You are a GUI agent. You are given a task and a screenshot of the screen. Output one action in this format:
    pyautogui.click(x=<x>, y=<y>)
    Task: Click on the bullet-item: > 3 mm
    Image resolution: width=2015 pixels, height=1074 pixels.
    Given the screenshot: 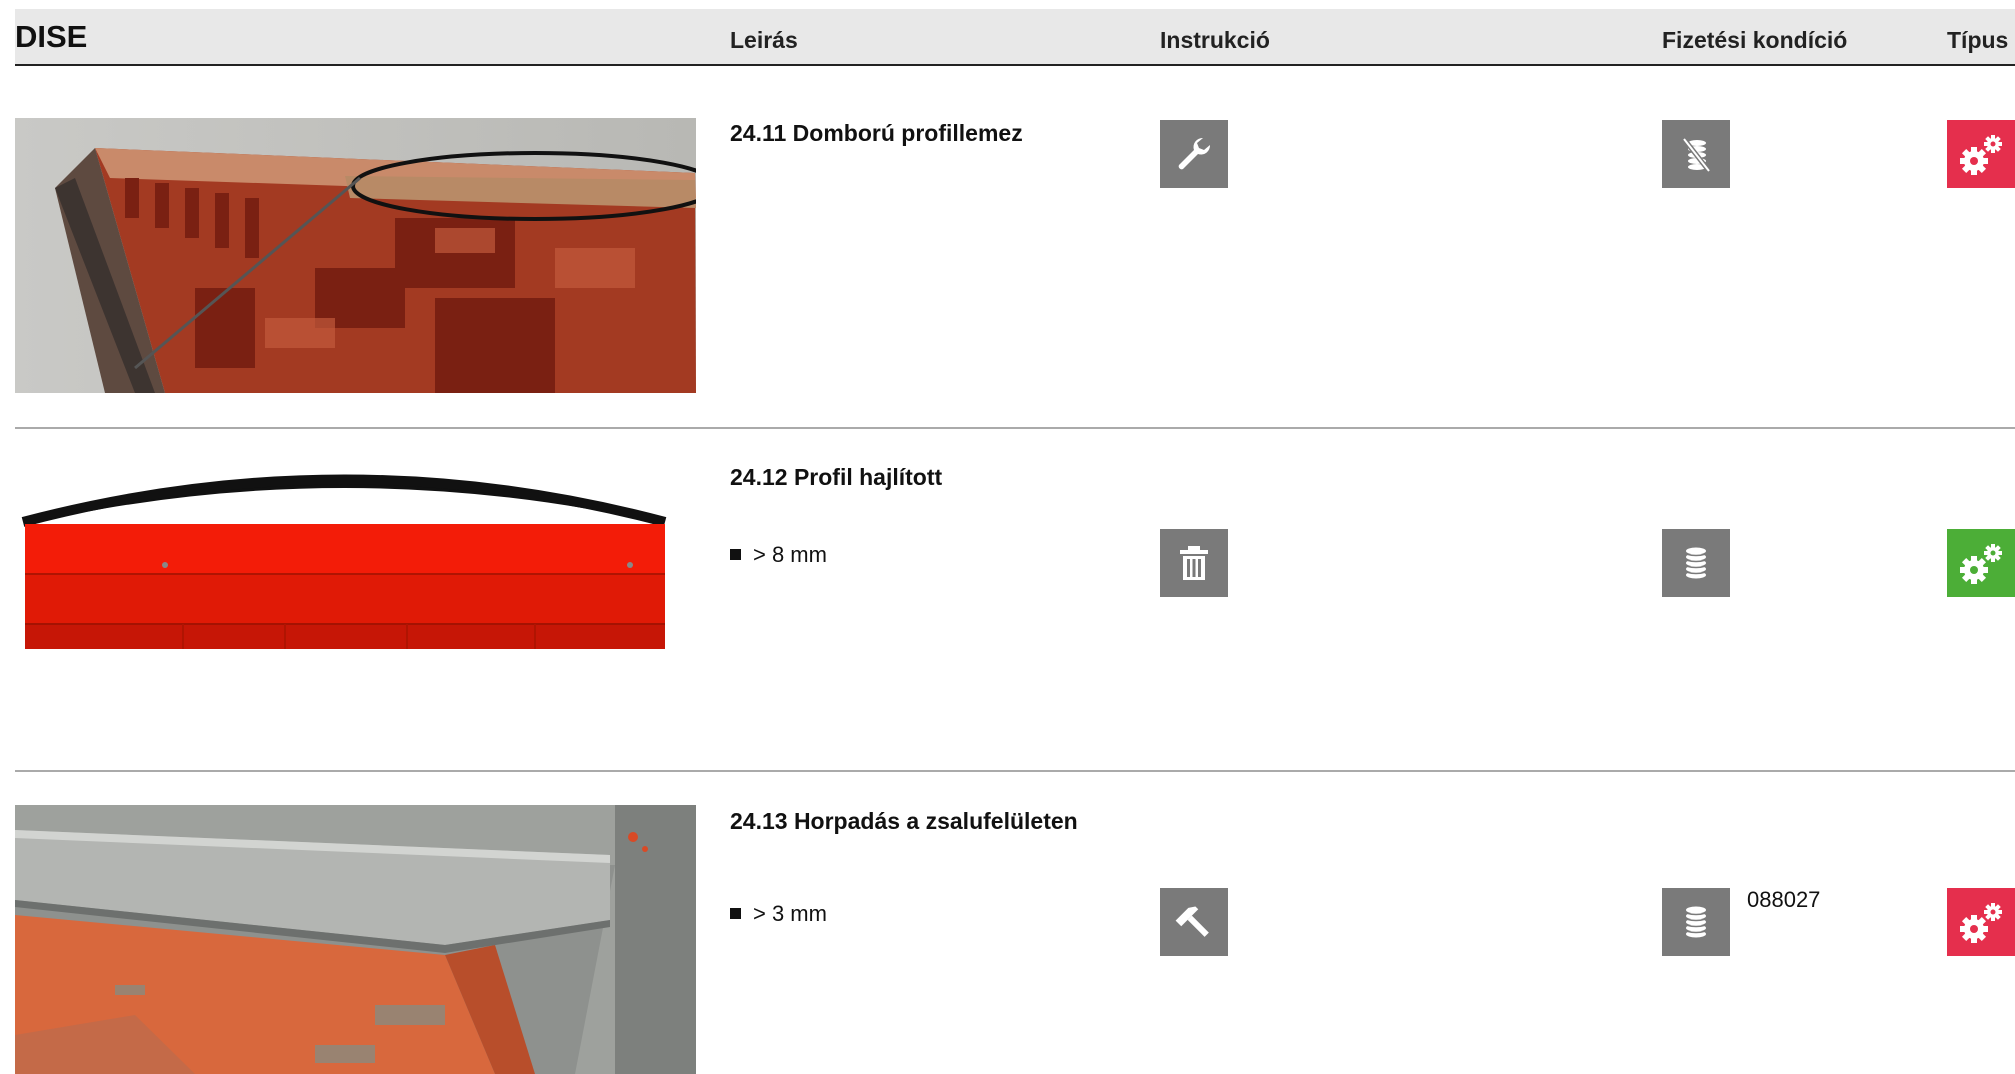 What is the action you would take?
    pyautogui.click(x=778, y=914)
    